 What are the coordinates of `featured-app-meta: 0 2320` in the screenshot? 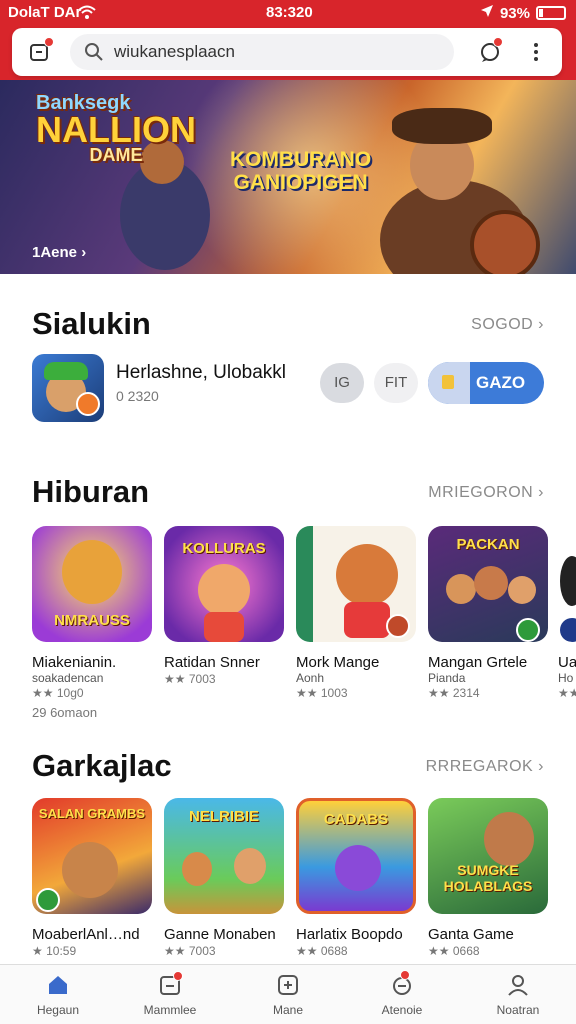 It's located at (137, 396).